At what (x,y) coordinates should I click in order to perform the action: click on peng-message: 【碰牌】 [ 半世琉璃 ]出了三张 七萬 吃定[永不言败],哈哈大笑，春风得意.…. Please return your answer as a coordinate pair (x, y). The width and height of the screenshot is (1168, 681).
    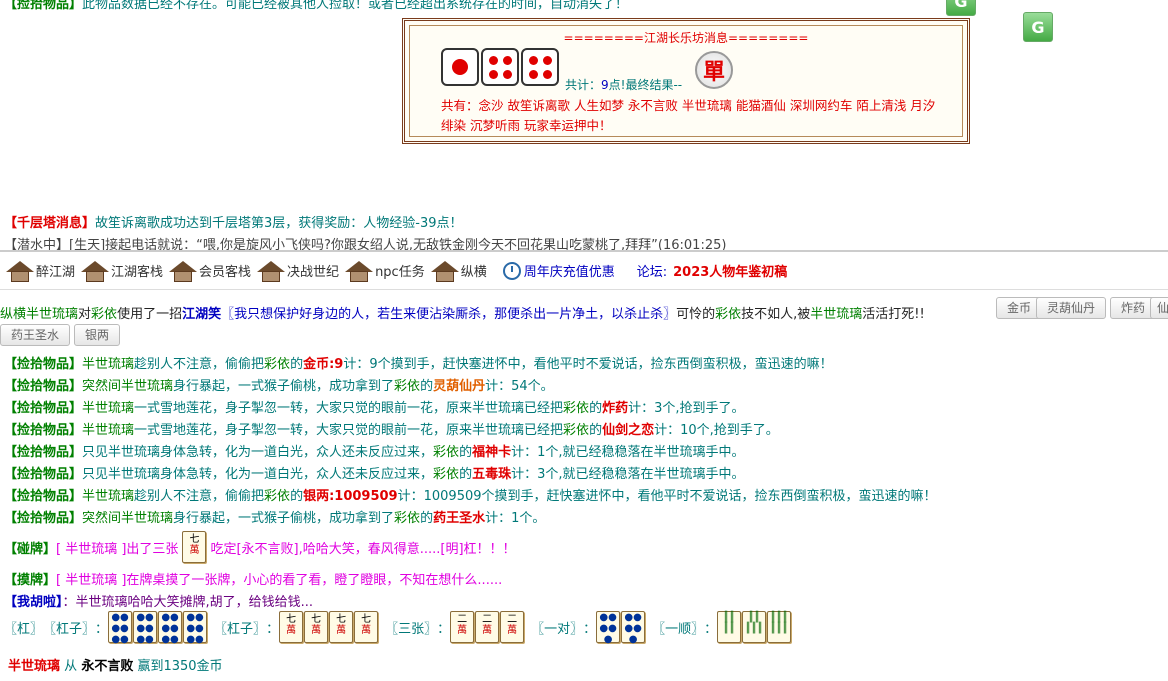
    Looking at the image, I should click on (260, 547).